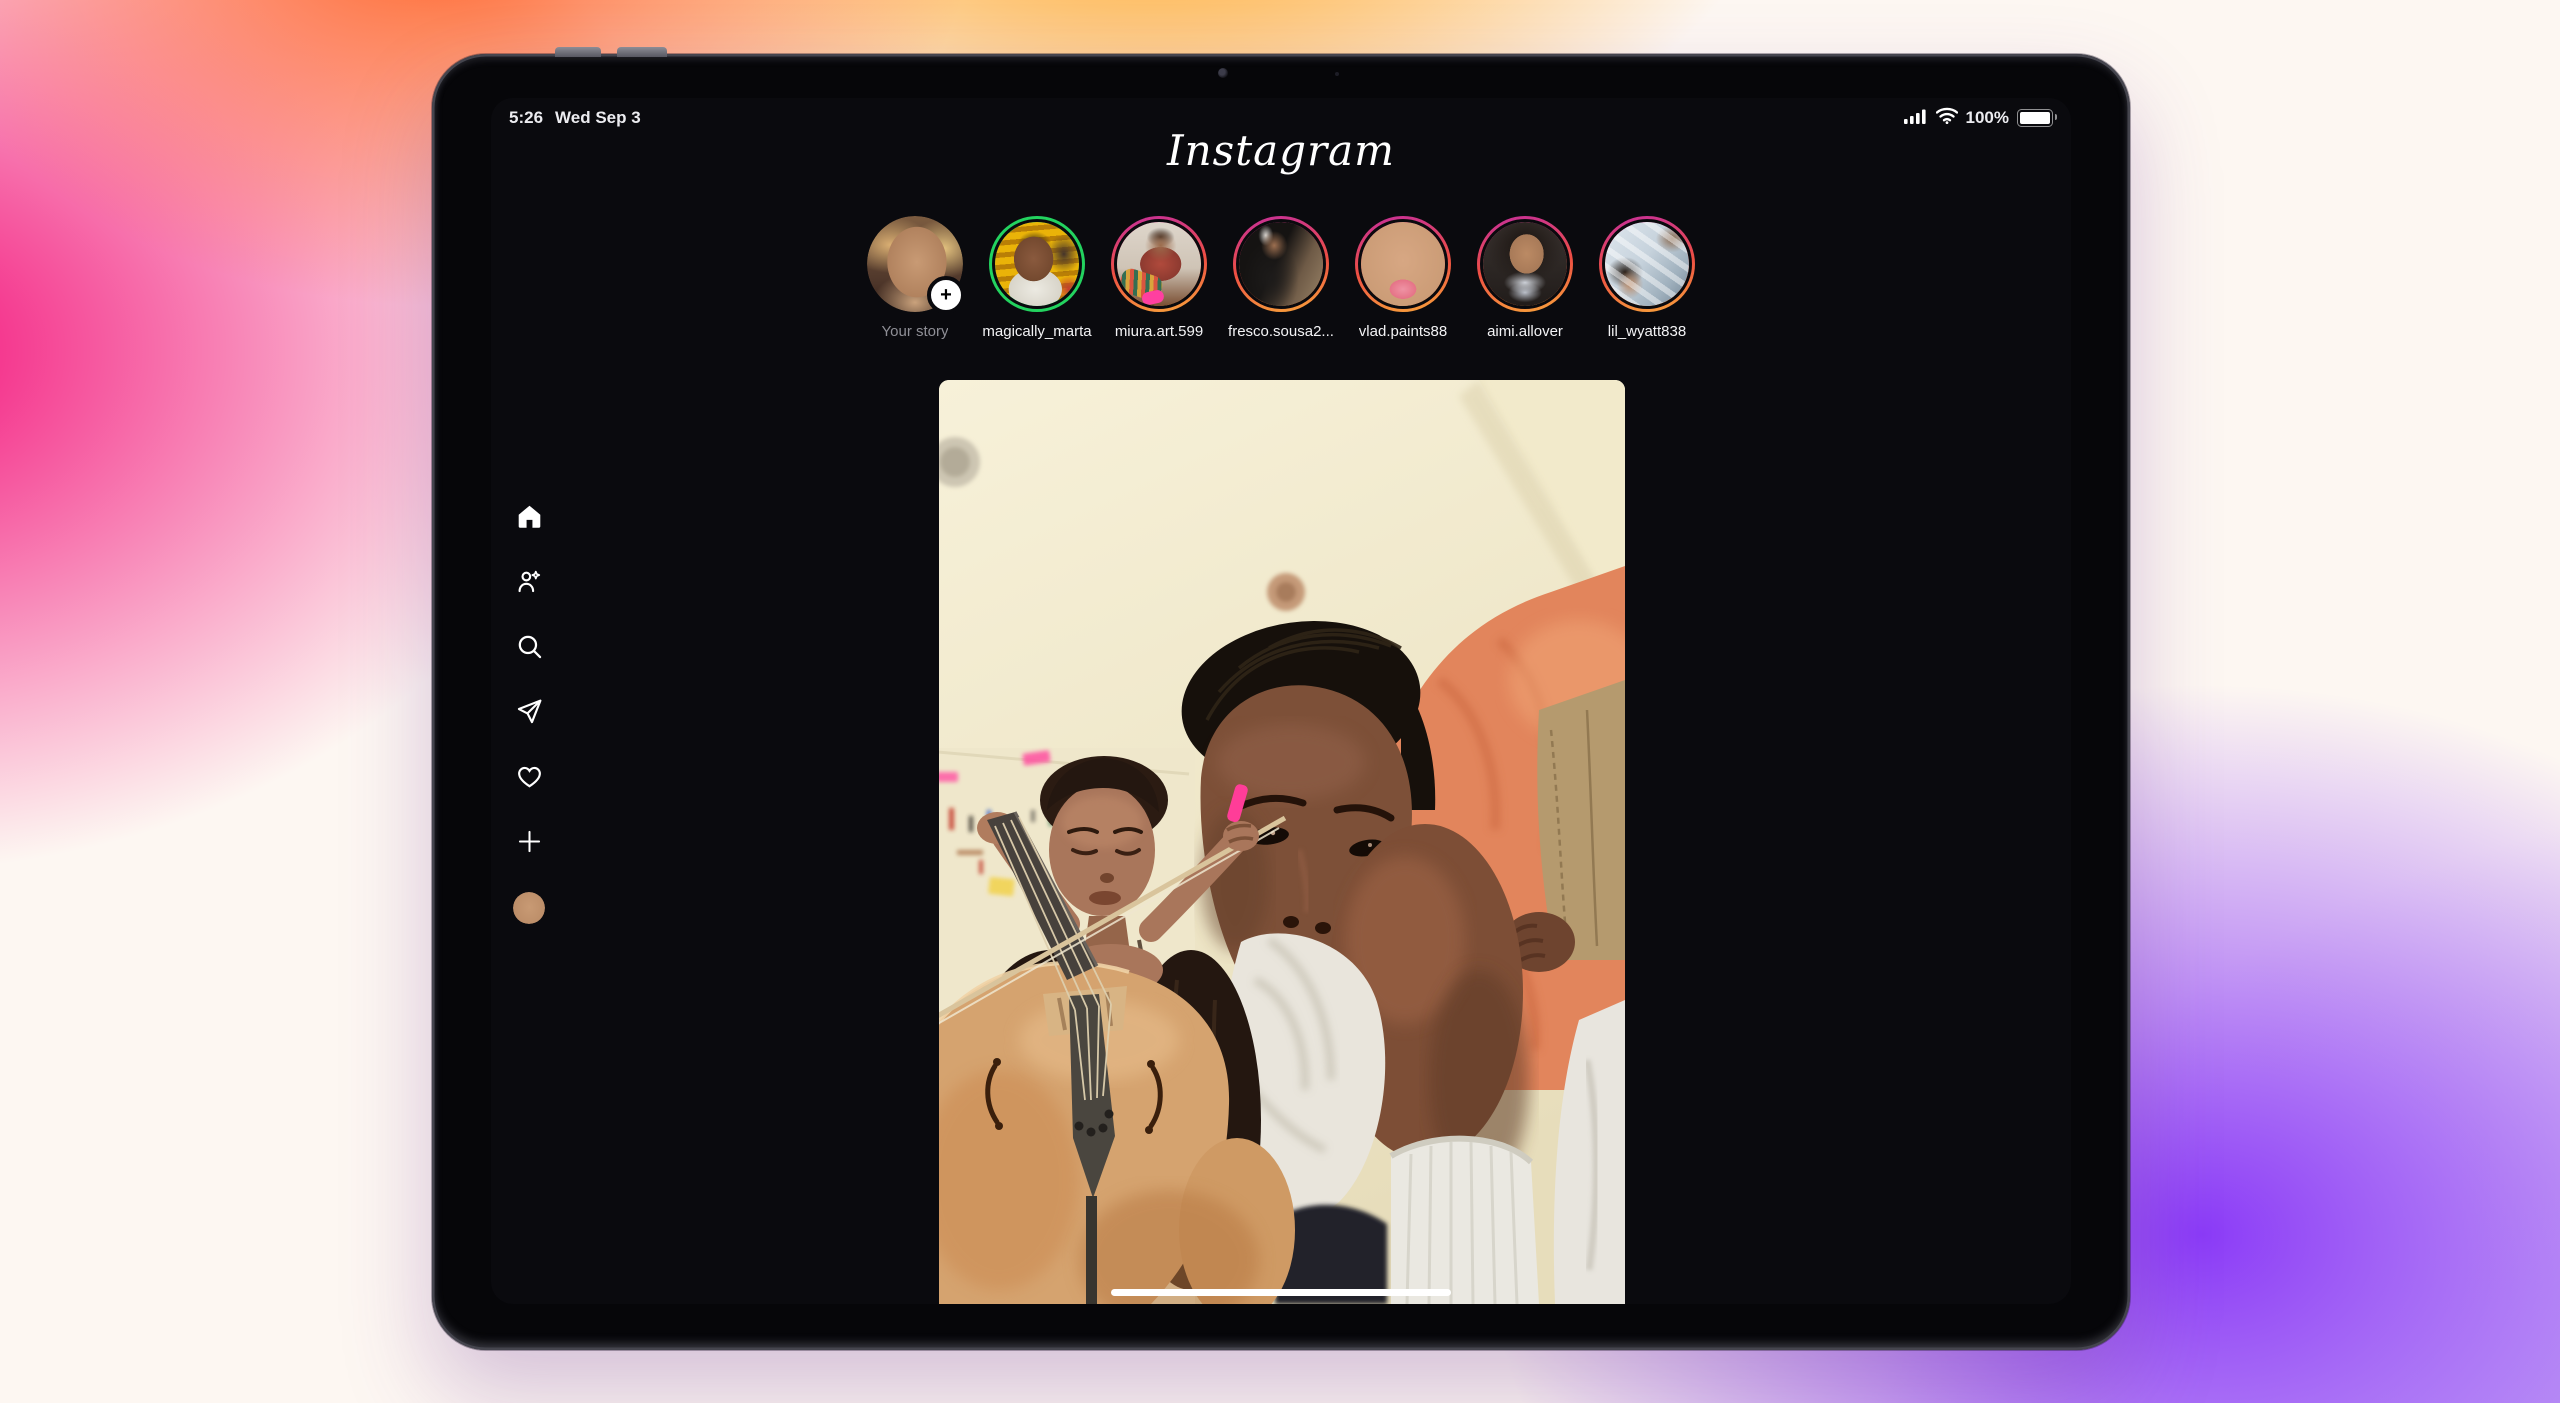 The image size is (2560, 1403). I want to click on story-item: lil_wyatt838, so click(1647, 278).